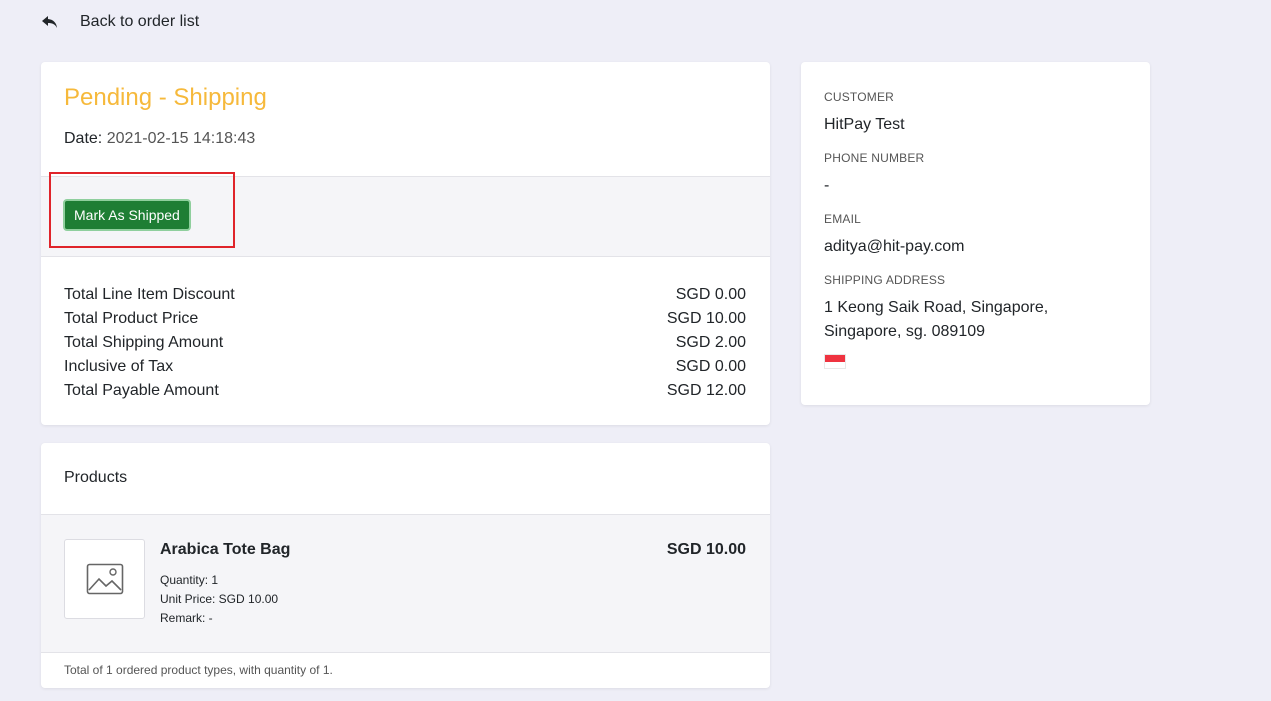 The height and width of the screenshot is (701, 1271). I want to click on totals-row: Inclusive of Tax SGD 0.00, so click(405, 367).